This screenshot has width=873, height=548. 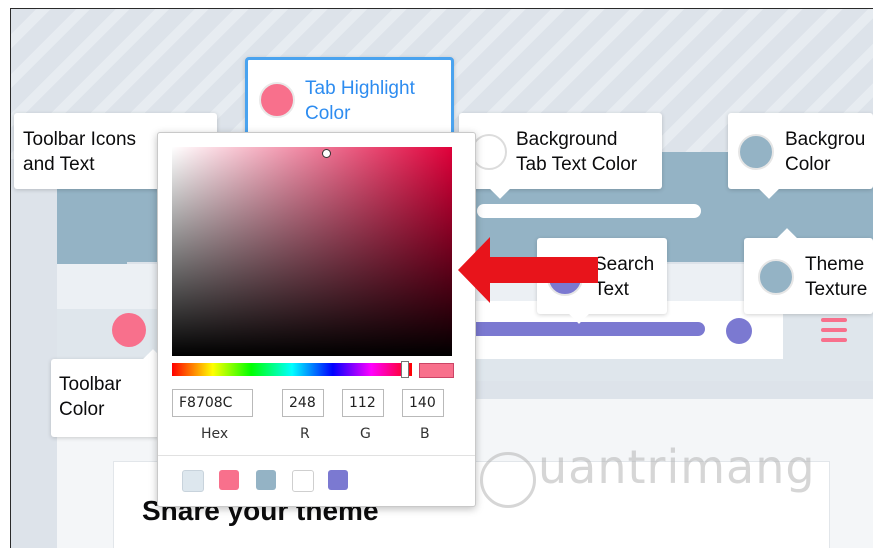 I want to click on red-arrow-annotation, so click(x=528, y=270).